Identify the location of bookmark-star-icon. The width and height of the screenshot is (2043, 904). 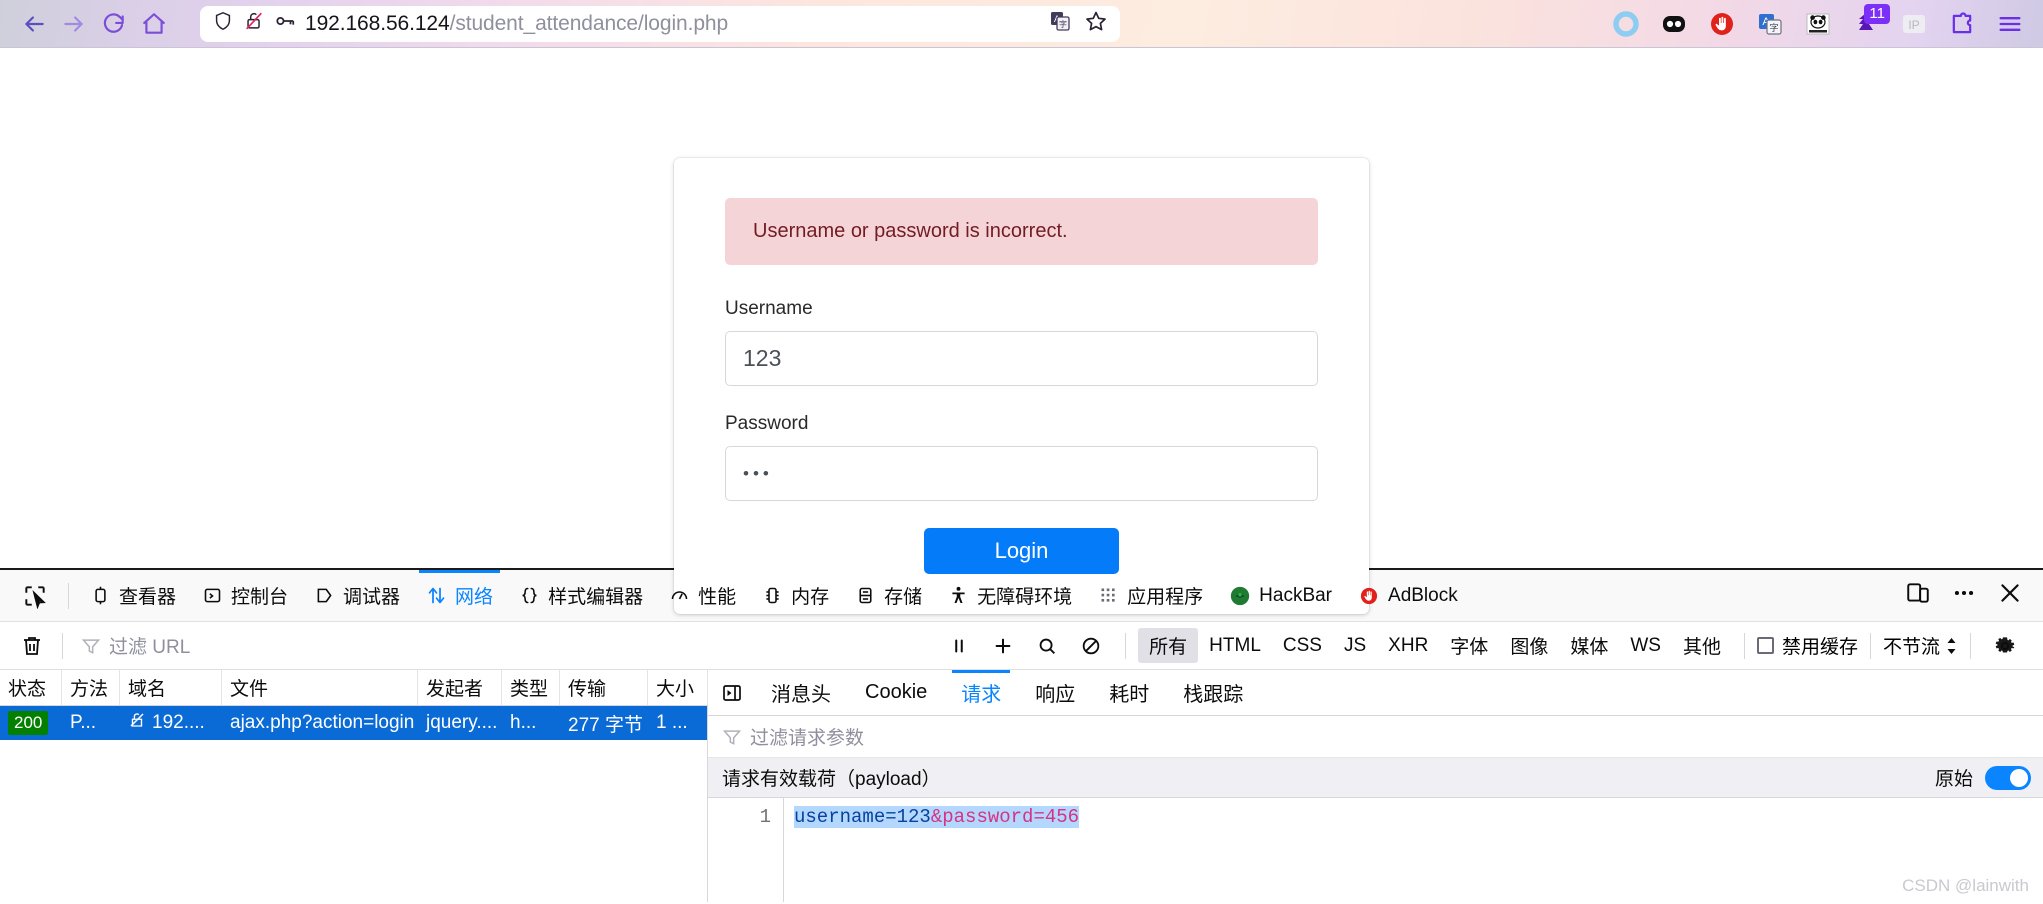
(1096, 23).